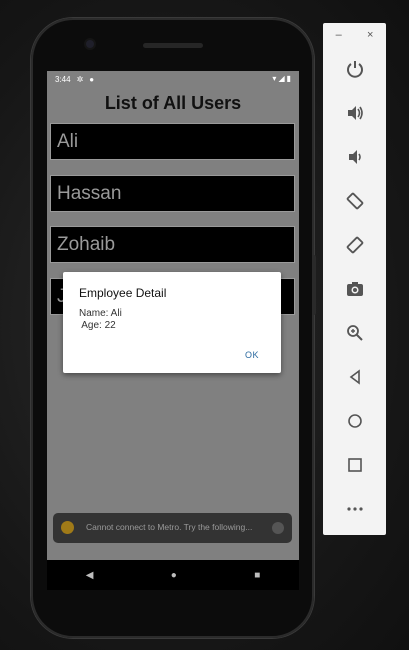 This screenshot has width=409, height=650. Describe the element at coordinates (288, 78) in the screenshot. I see `battery-icon: ▮` at that location.